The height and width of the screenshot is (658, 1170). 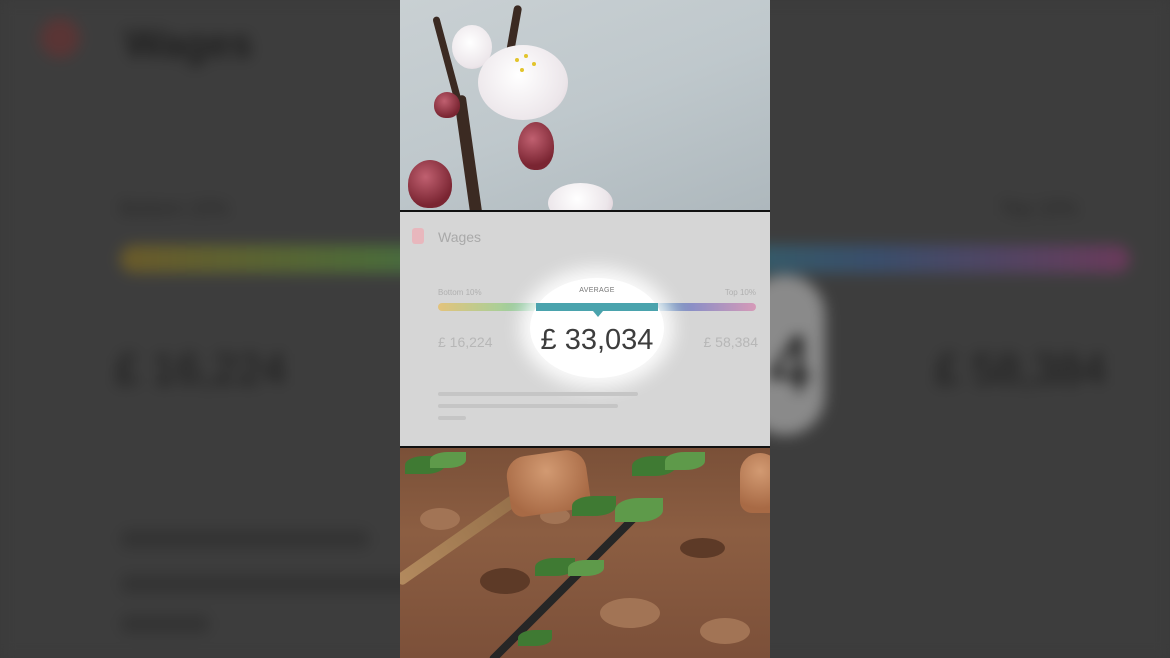 What do you see at coordinates (598, 314) in the screenshot?
I see `average-marker-icon` at bounding box center [598, 314].